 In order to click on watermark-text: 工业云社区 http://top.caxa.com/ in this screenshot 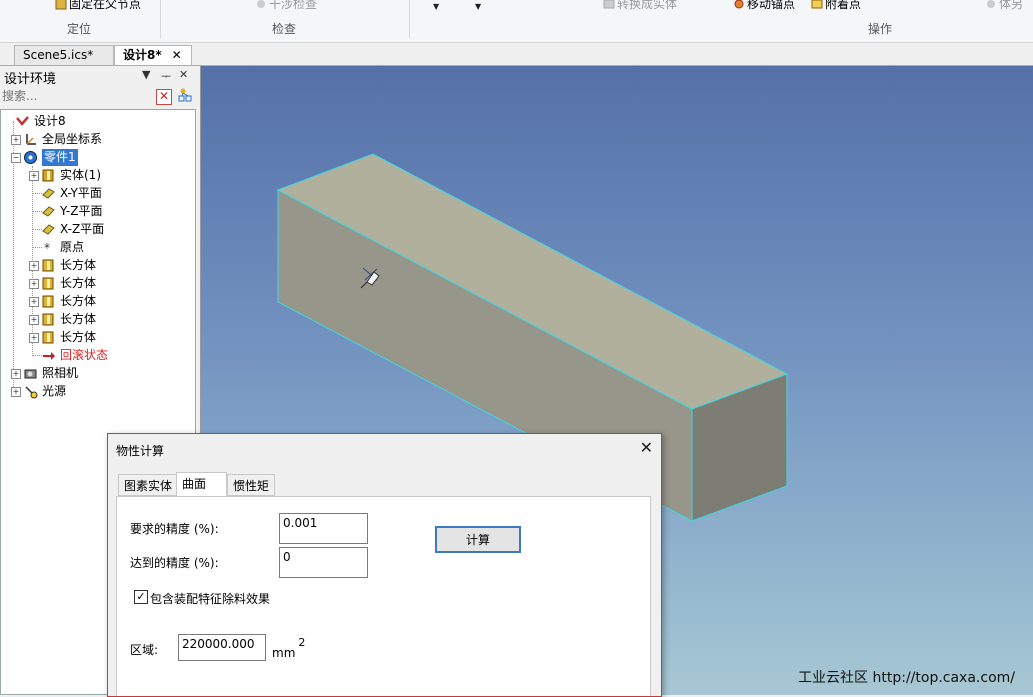, I will do `click(906, 678)`.